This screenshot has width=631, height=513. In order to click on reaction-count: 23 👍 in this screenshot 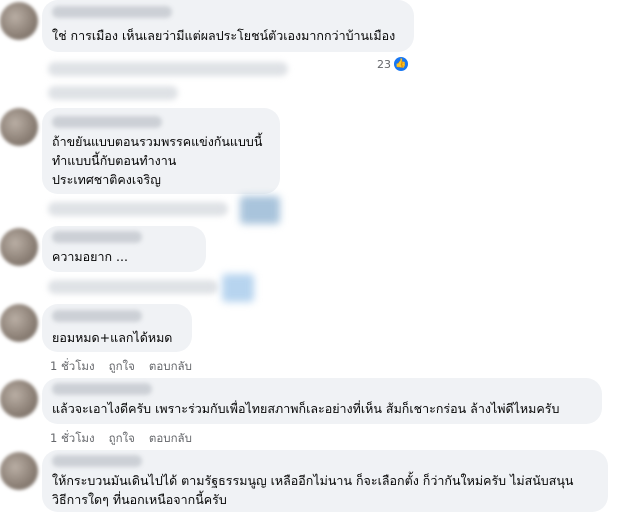, I will do `click(392, 64)`.